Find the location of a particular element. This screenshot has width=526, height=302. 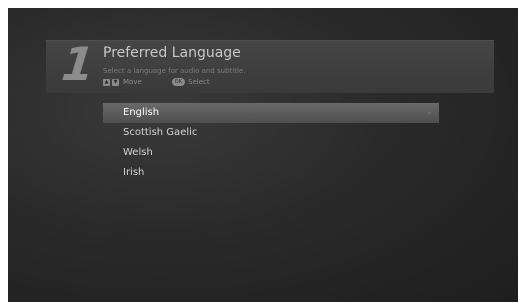

page-title: Preferred Language is located at coordinates (172, 53).